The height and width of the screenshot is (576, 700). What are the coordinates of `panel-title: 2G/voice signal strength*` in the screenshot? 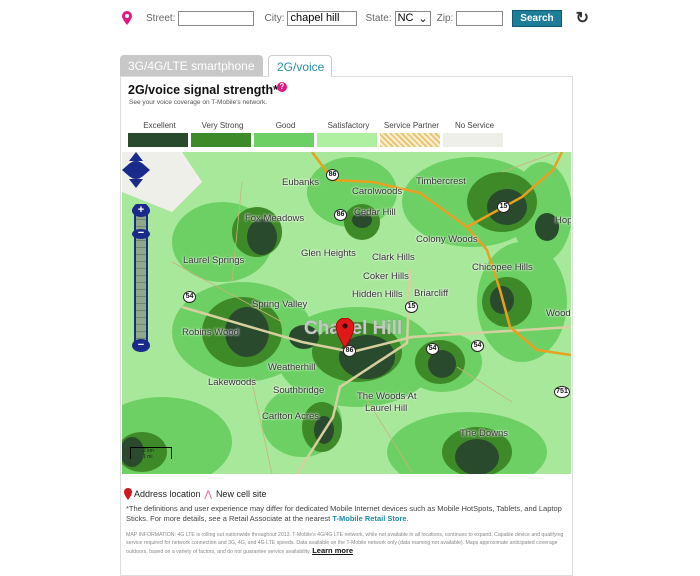 It's located at (203, 90).